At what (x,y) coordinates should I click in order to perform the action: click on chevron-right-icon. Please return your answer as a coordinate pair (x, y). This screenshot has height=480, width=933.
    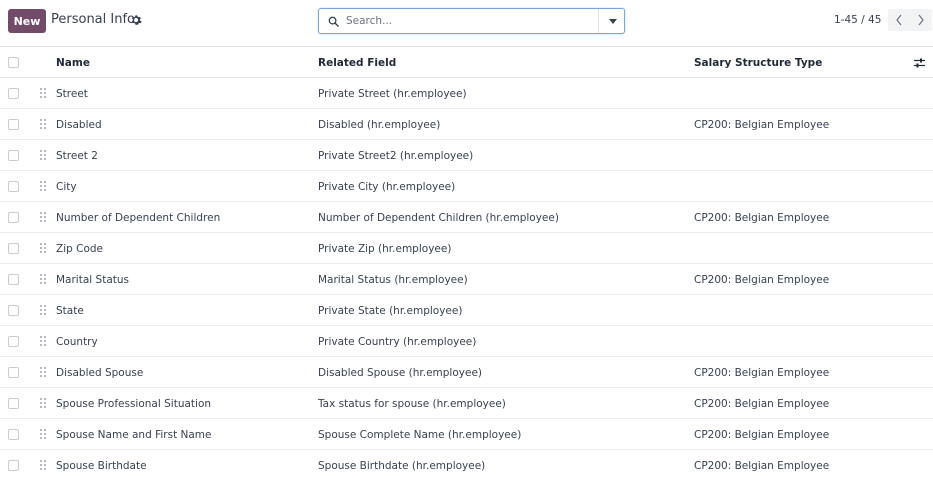
    Looking at the image, I should click on (921, 20).